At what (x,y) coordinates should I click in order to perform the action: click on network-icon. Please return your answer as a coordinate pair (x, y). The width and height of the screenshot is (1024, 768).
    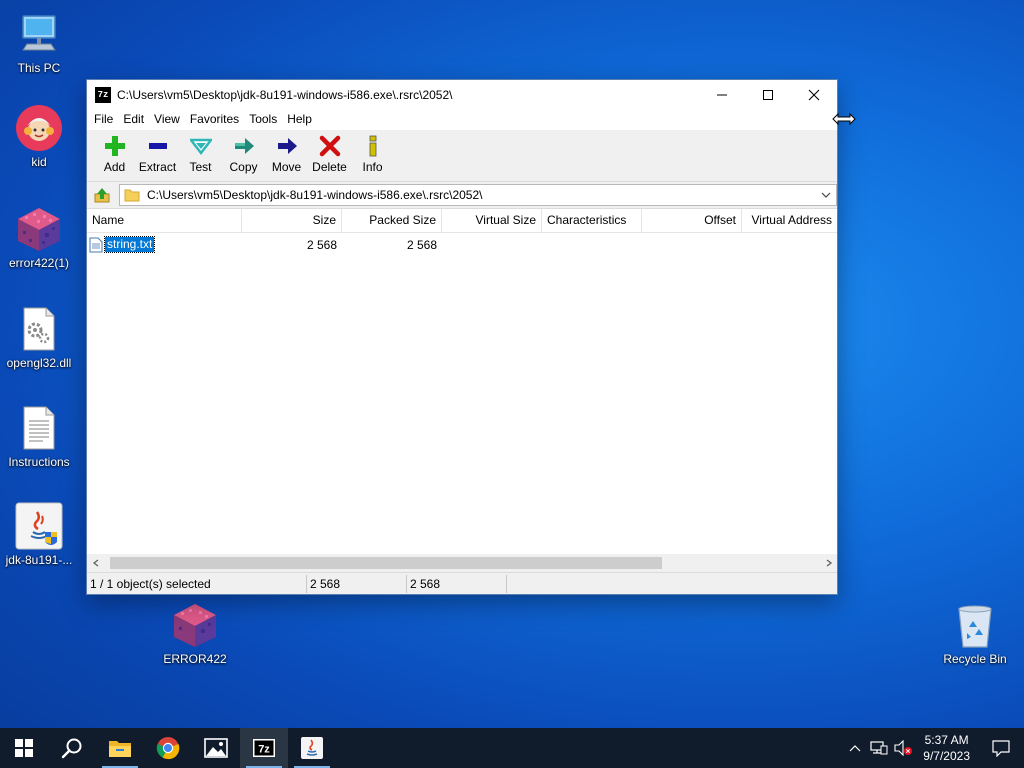
    Looking at the image, I should click on (879, 748).